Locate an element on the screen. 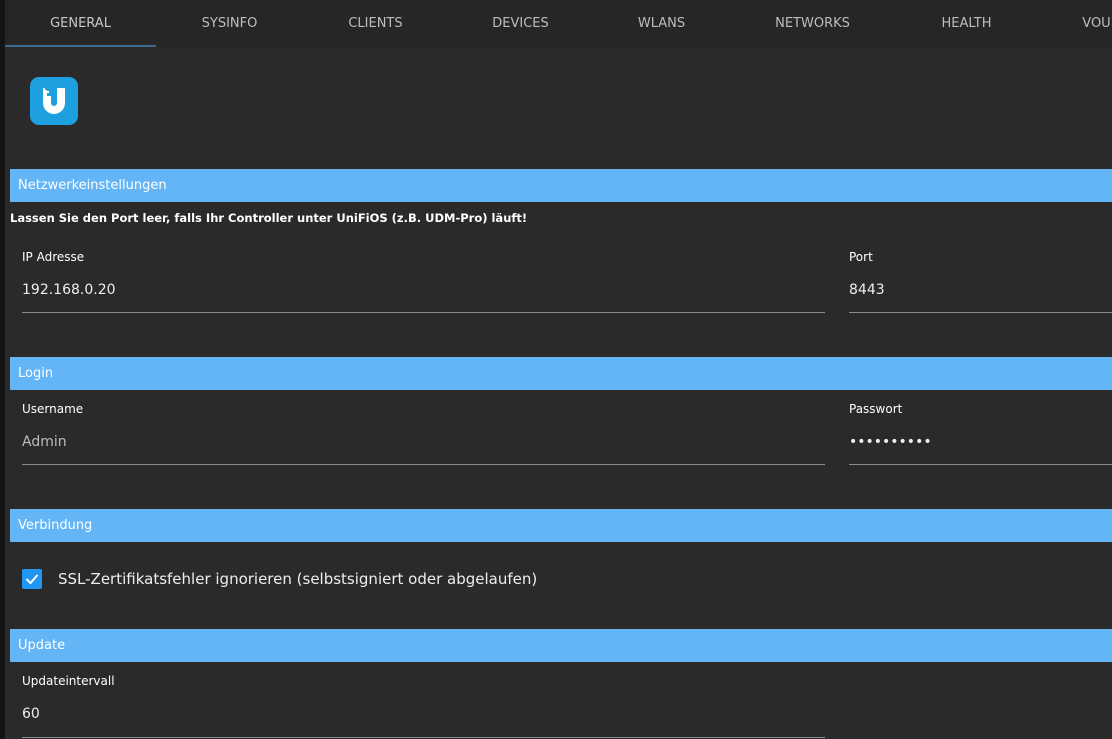 The height and width of the screenshot is (739, 1112). update-interval-input: 60 is located at coordinates (423, 721).